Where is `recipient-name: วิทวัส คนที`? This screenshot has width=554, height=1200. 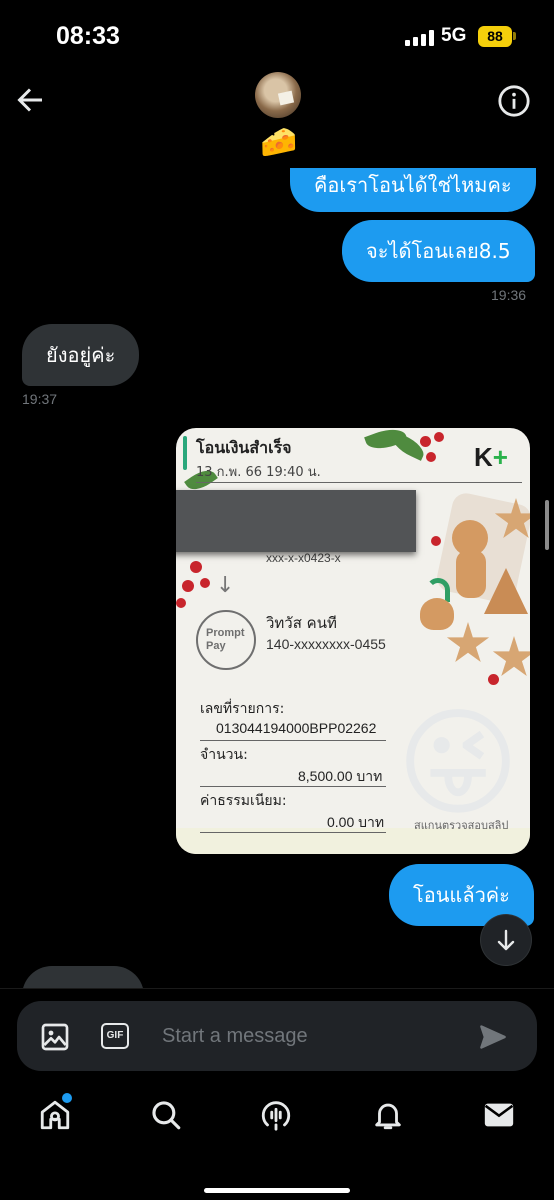
recipient-name: วิทวัส คนที is located at coordinates (301, 623).